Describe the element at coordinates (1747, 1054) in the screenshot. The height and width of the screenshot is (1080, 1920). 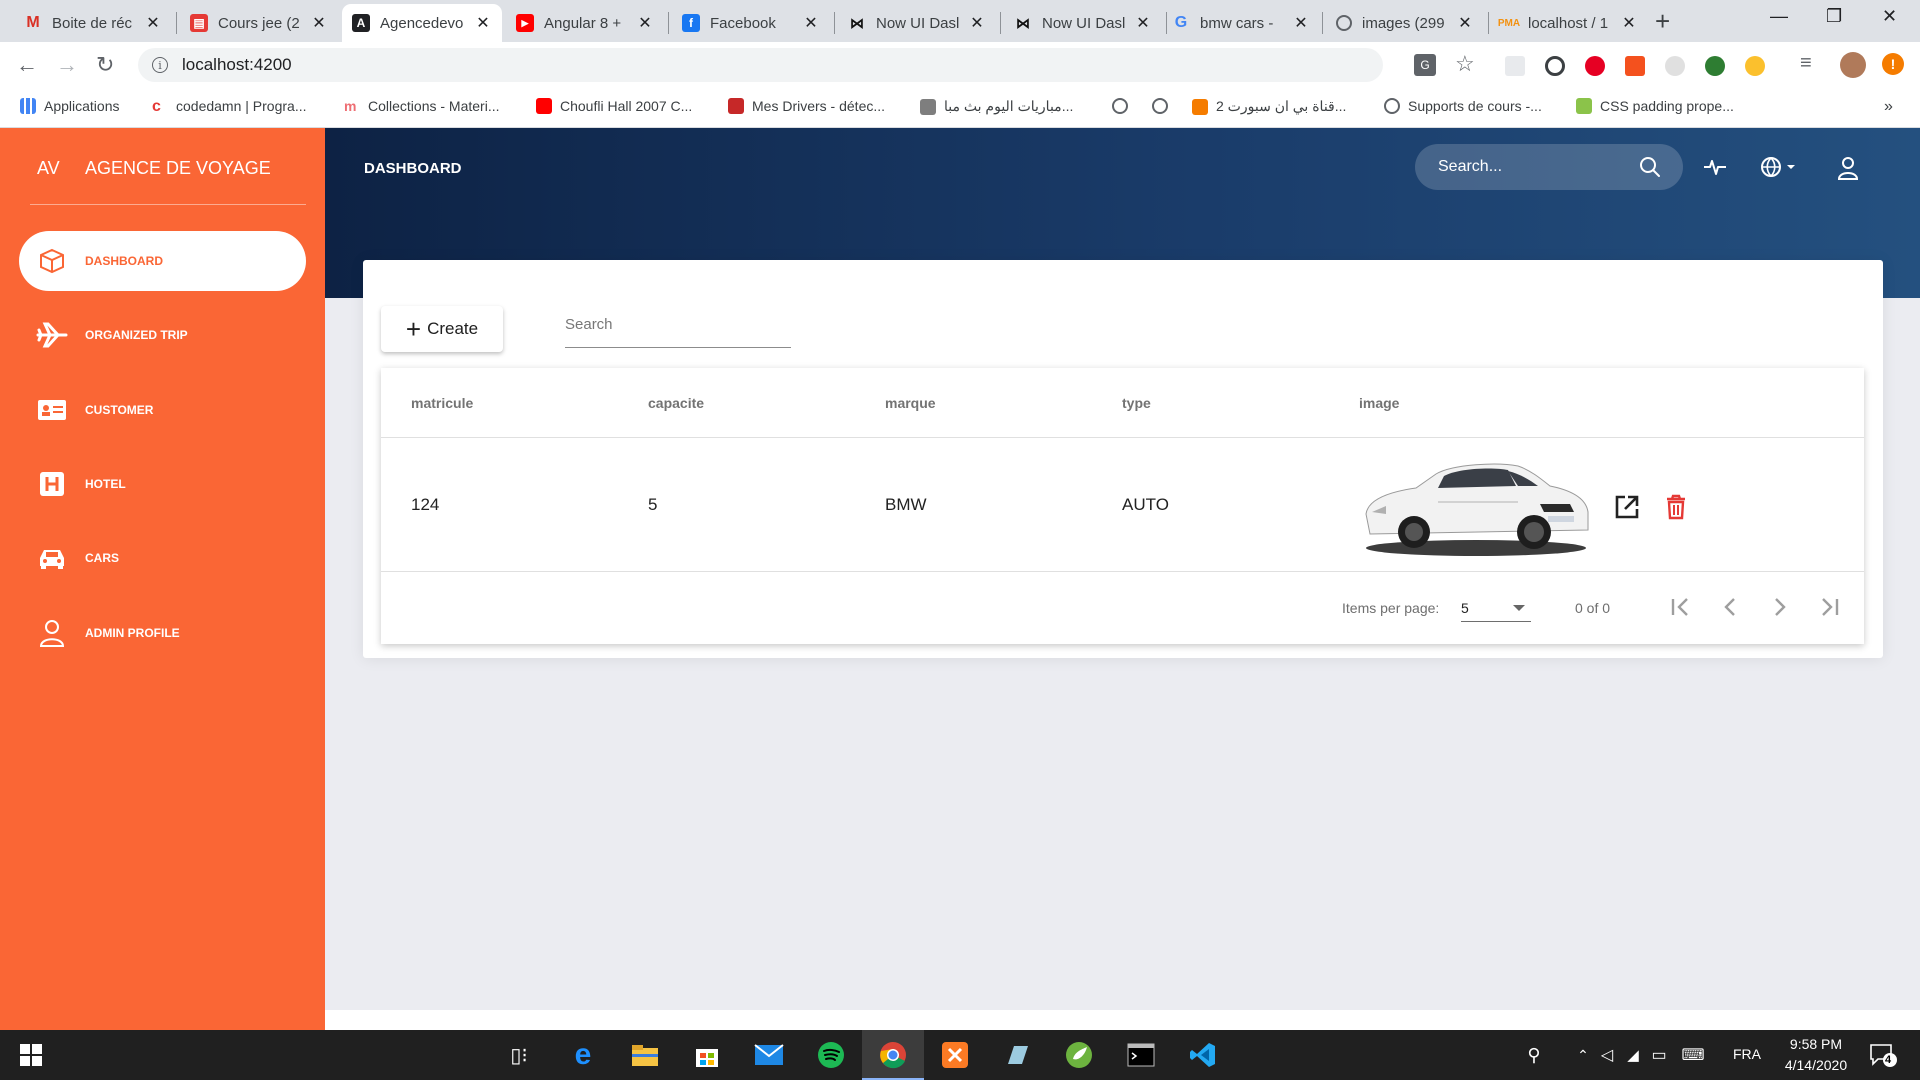
I see `language-indicator: FRA` at that location.